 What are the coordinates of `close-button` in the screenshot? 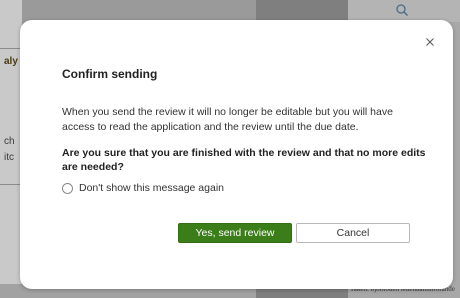 It's located at (430, 42).